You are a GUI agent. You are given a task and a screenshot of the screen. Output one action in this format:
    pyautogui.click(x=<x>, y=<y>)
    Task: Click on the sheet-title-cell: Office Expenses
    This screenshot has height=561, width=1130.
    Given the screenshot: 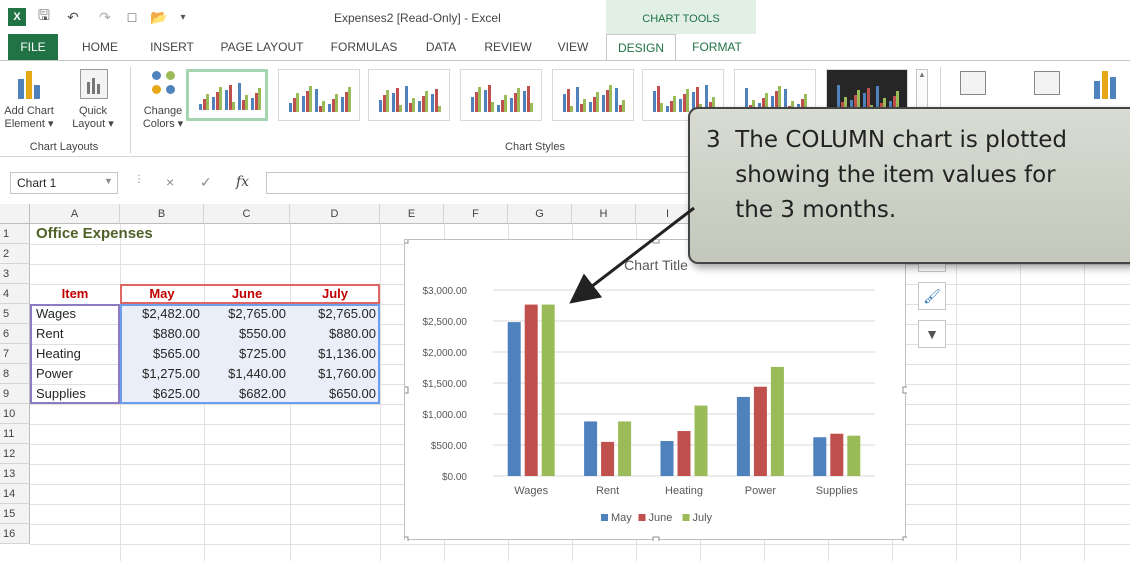 What is the action you would take?
    pyautogui.click(x=94, y=234)
    